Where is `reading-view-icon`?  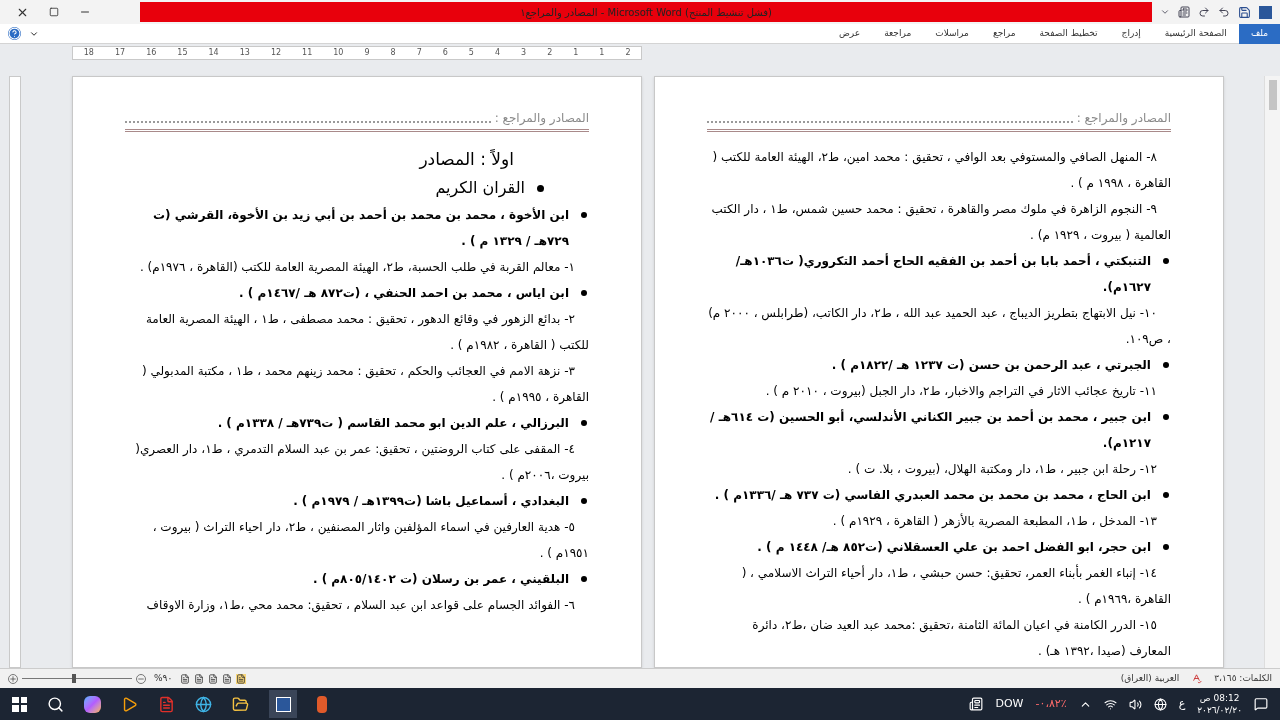
reading-view-icon is located at coordinates (227, 678).